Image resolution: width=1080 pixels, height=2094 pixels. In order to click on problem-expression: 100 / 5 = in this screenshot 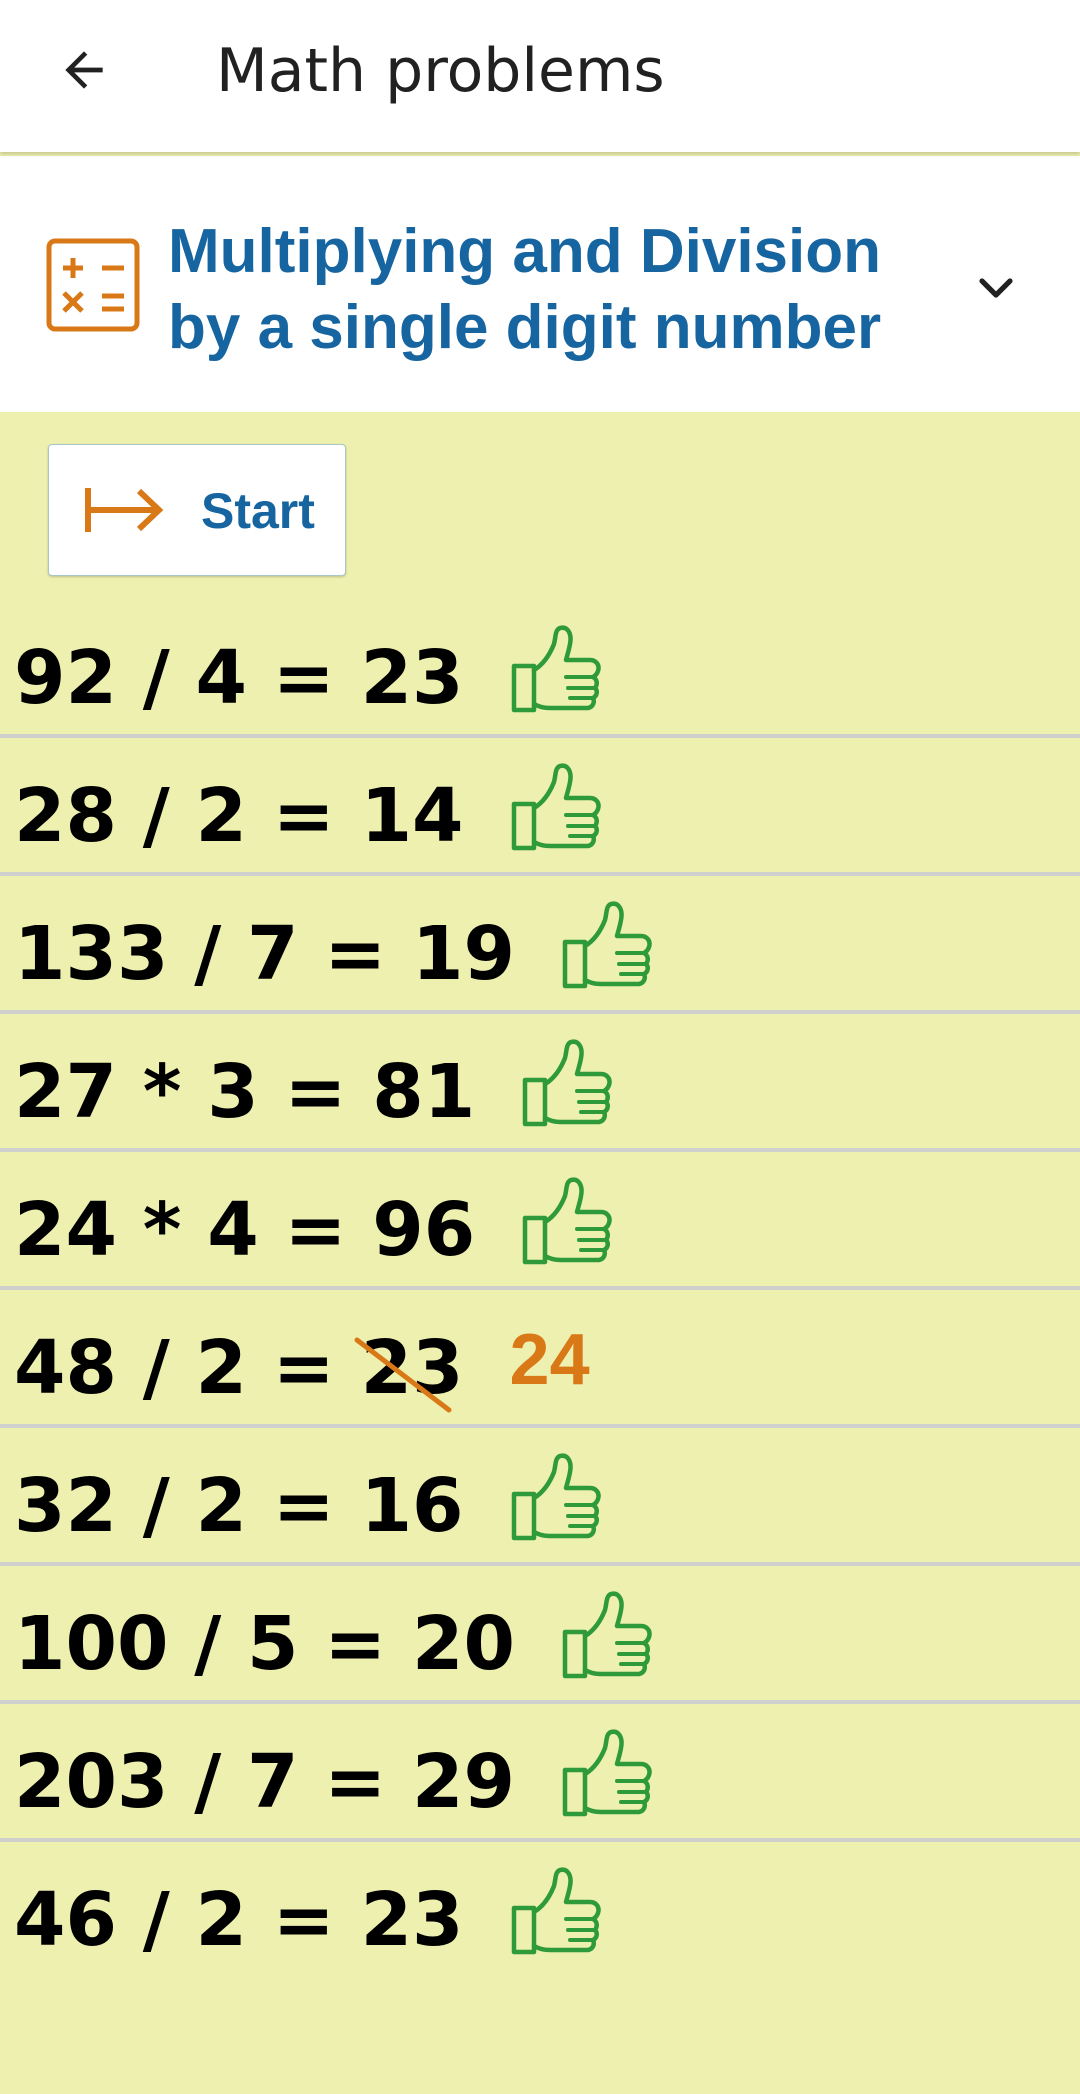, I will do `click(213, 1644)`.